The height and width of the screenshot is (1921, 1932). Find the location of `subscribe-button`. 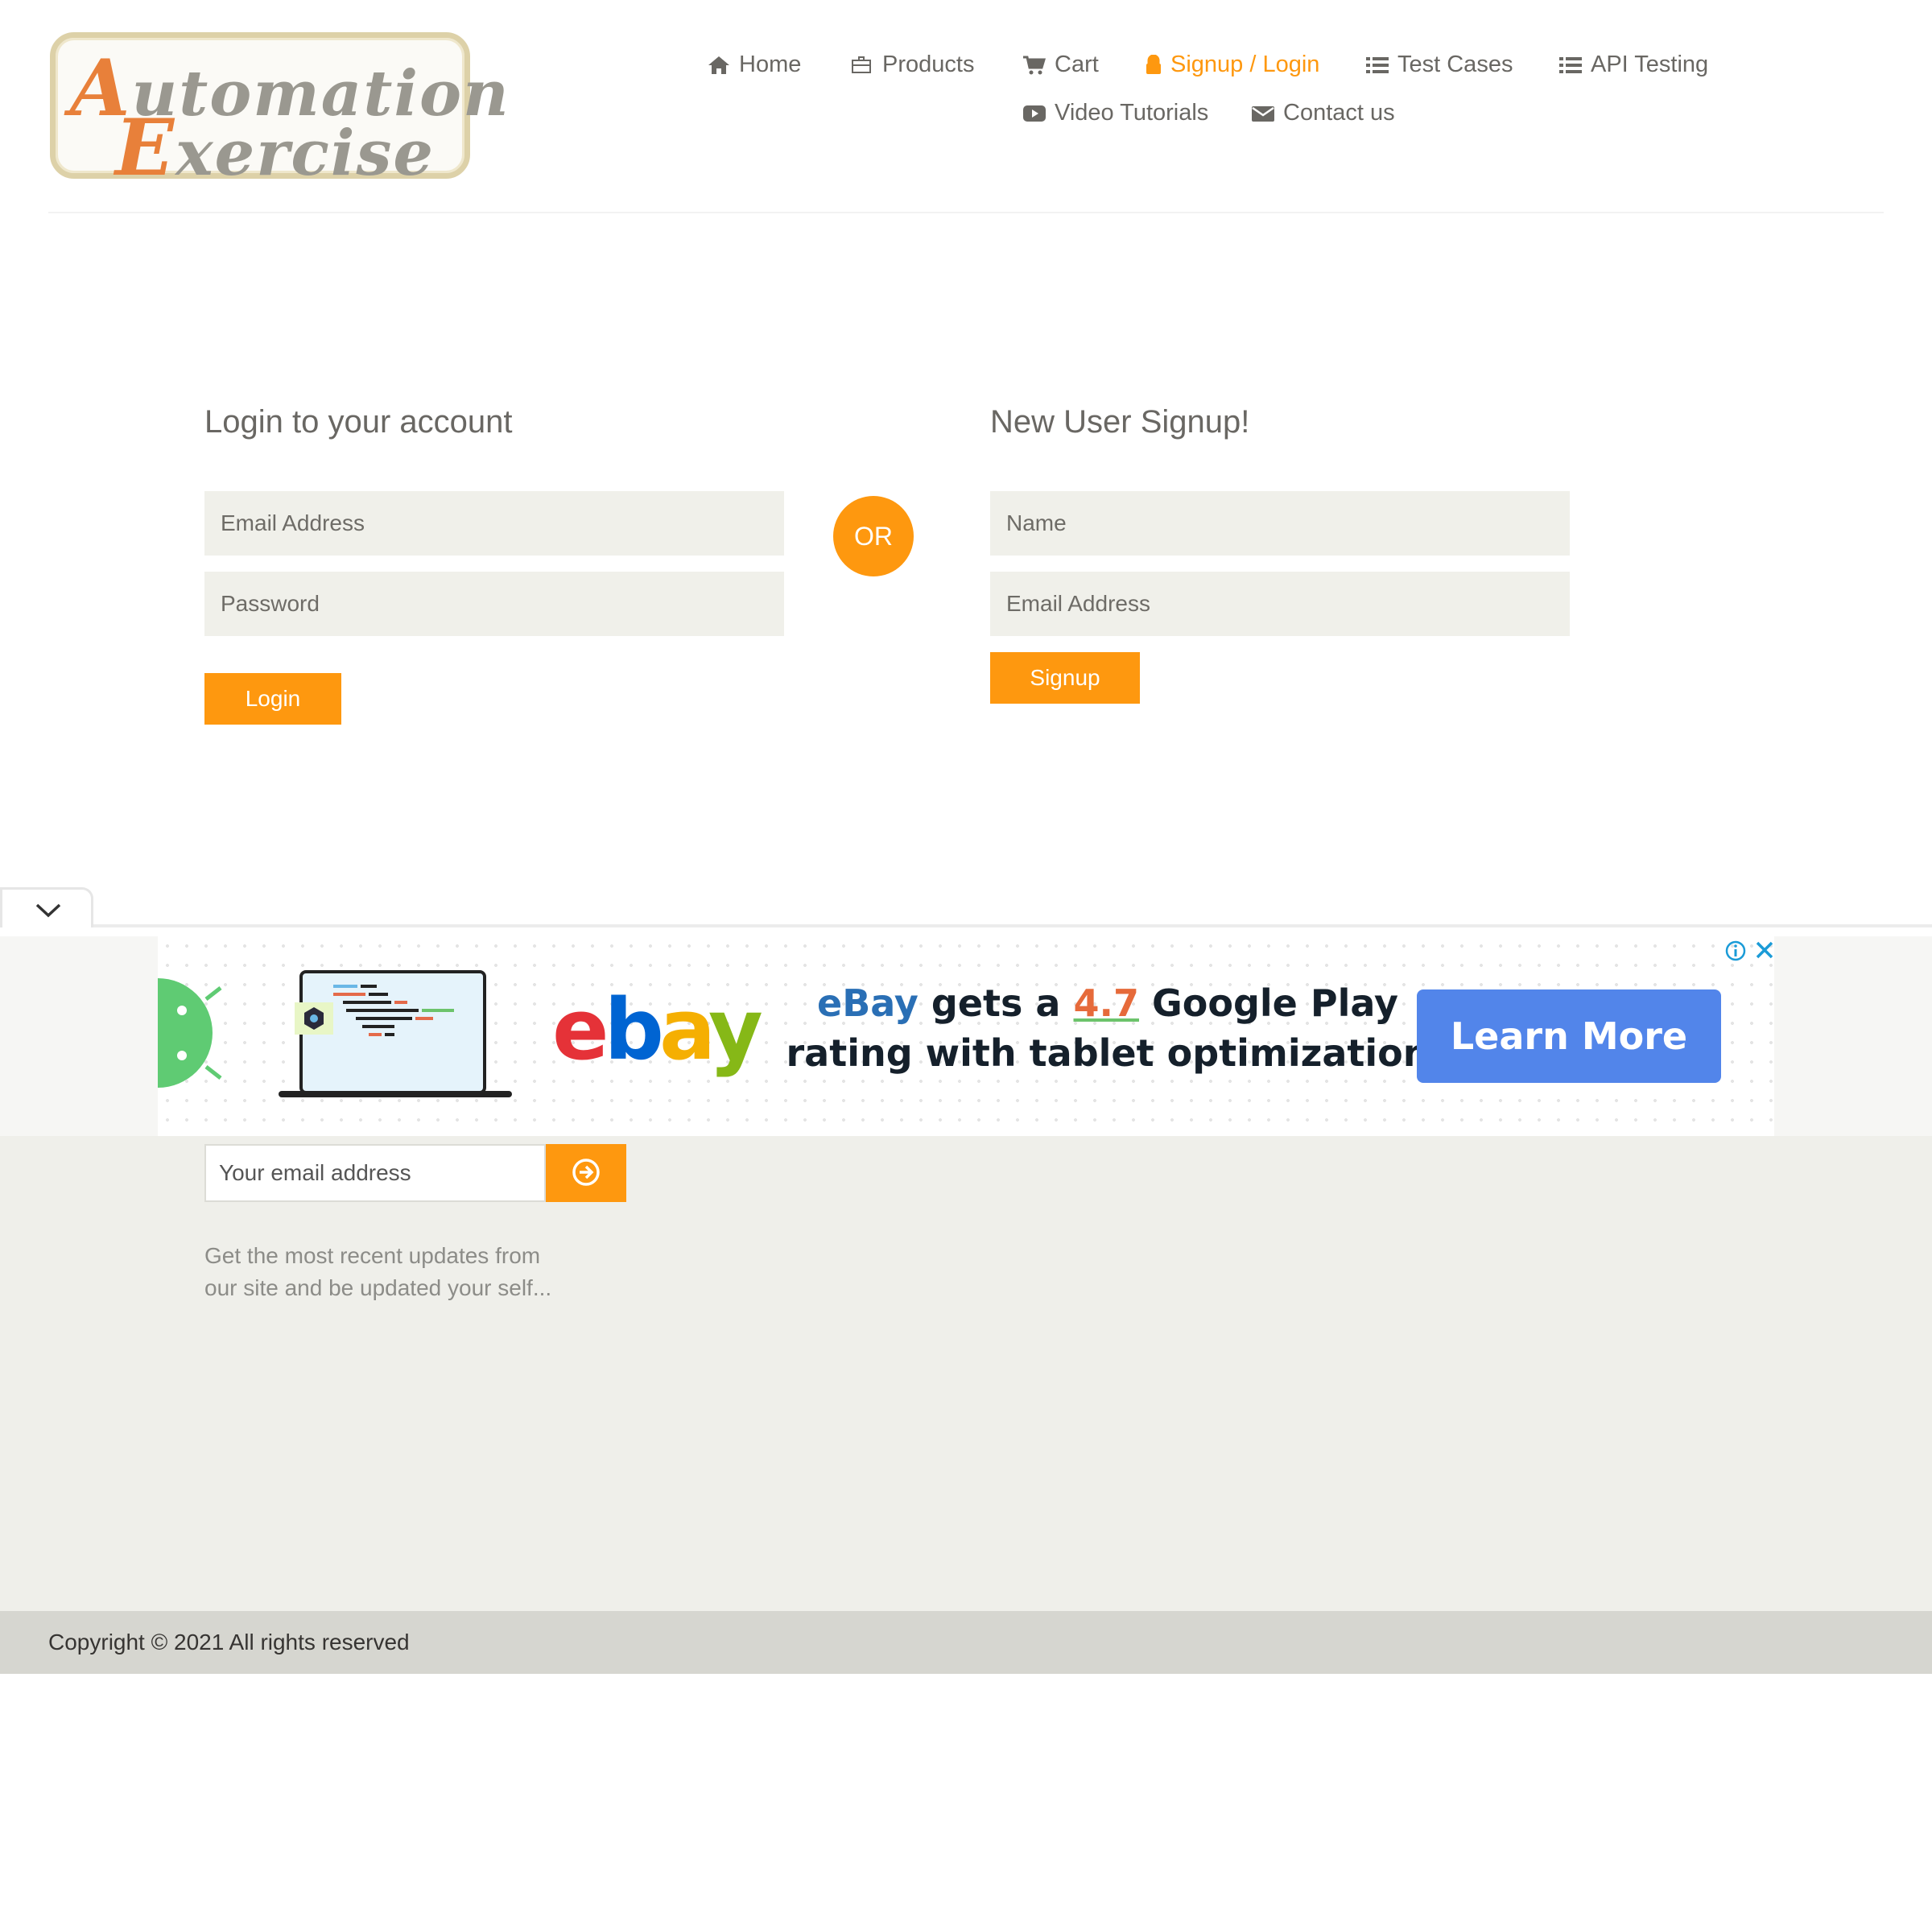

subscribe-button is located at coordinates (586, 1173).